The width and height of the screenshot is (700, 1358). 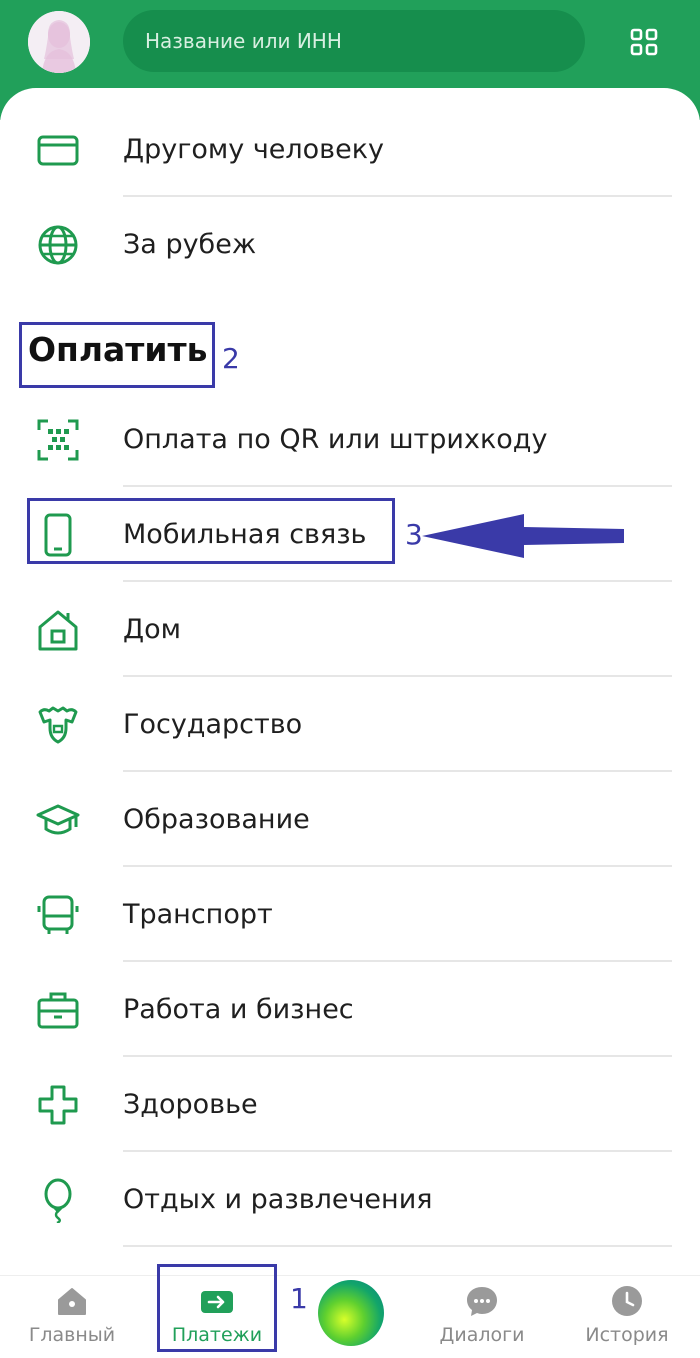 I want to click on list-item-work-business: Работа и бизнес, so click(x=350, y=1009).